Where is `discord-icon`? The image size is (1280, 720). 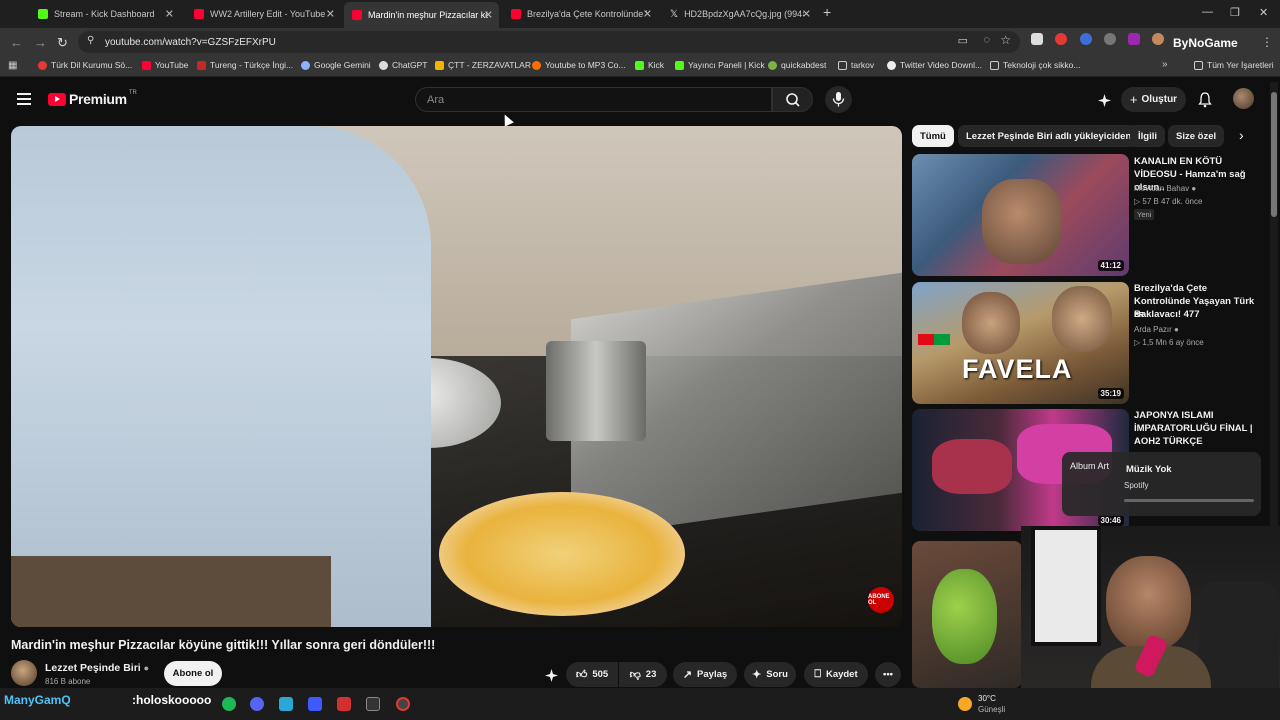
discord-icon is located at coordinates (257, 704).